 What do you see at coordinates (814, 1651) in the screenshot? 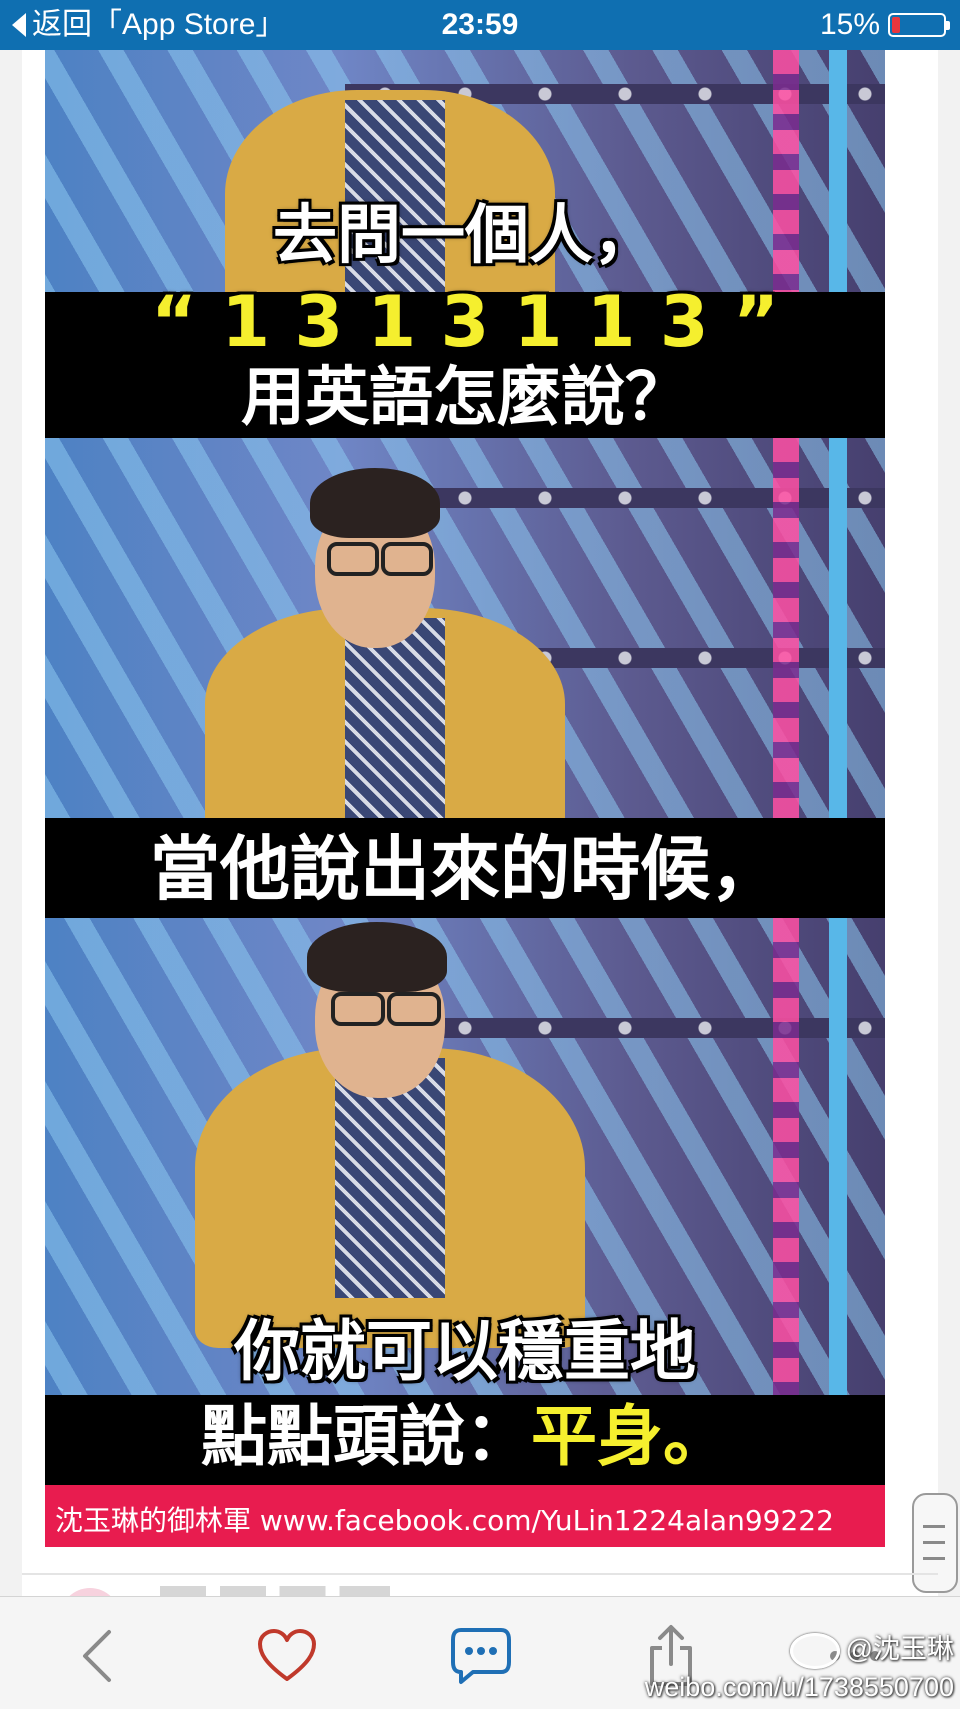
I see `weibo-logo-icon` at bounding box center [814, 1651].